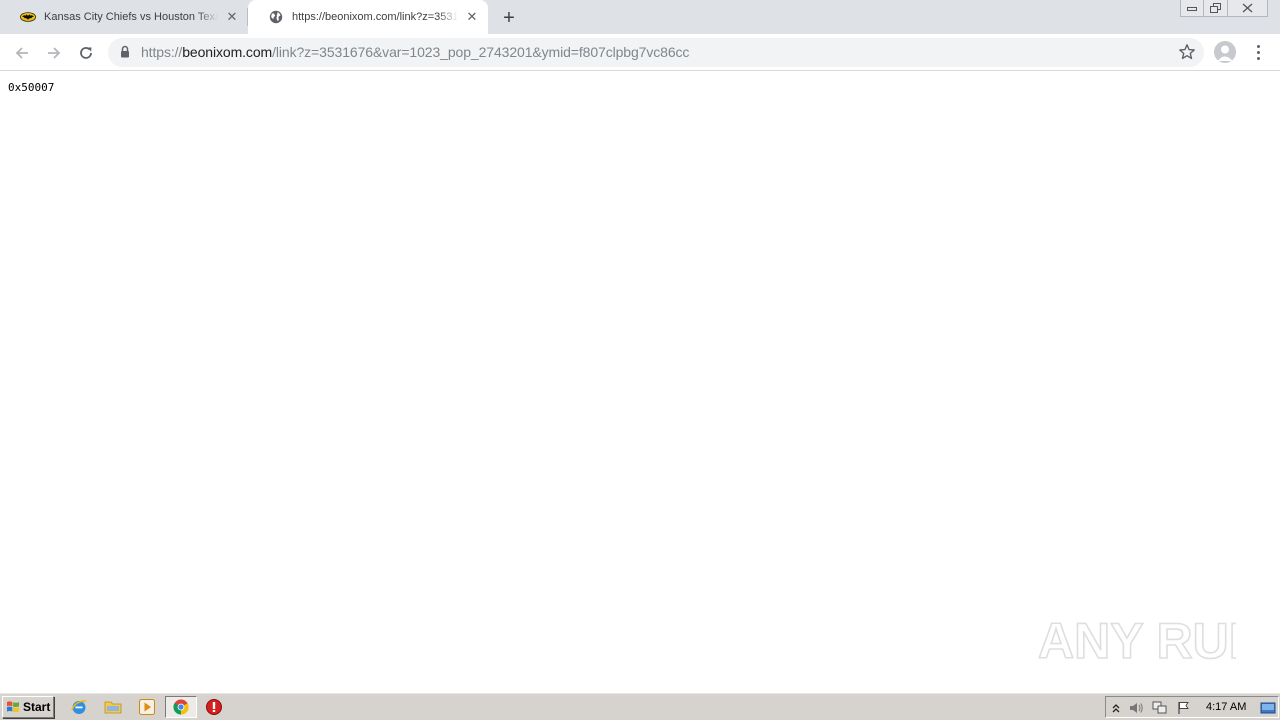 This screenshot has height=720, width=1280. Describe the element at coordinates (1226, 707) in the screenshot. I see `taskbar-clock: 4:17 AM` at that location.